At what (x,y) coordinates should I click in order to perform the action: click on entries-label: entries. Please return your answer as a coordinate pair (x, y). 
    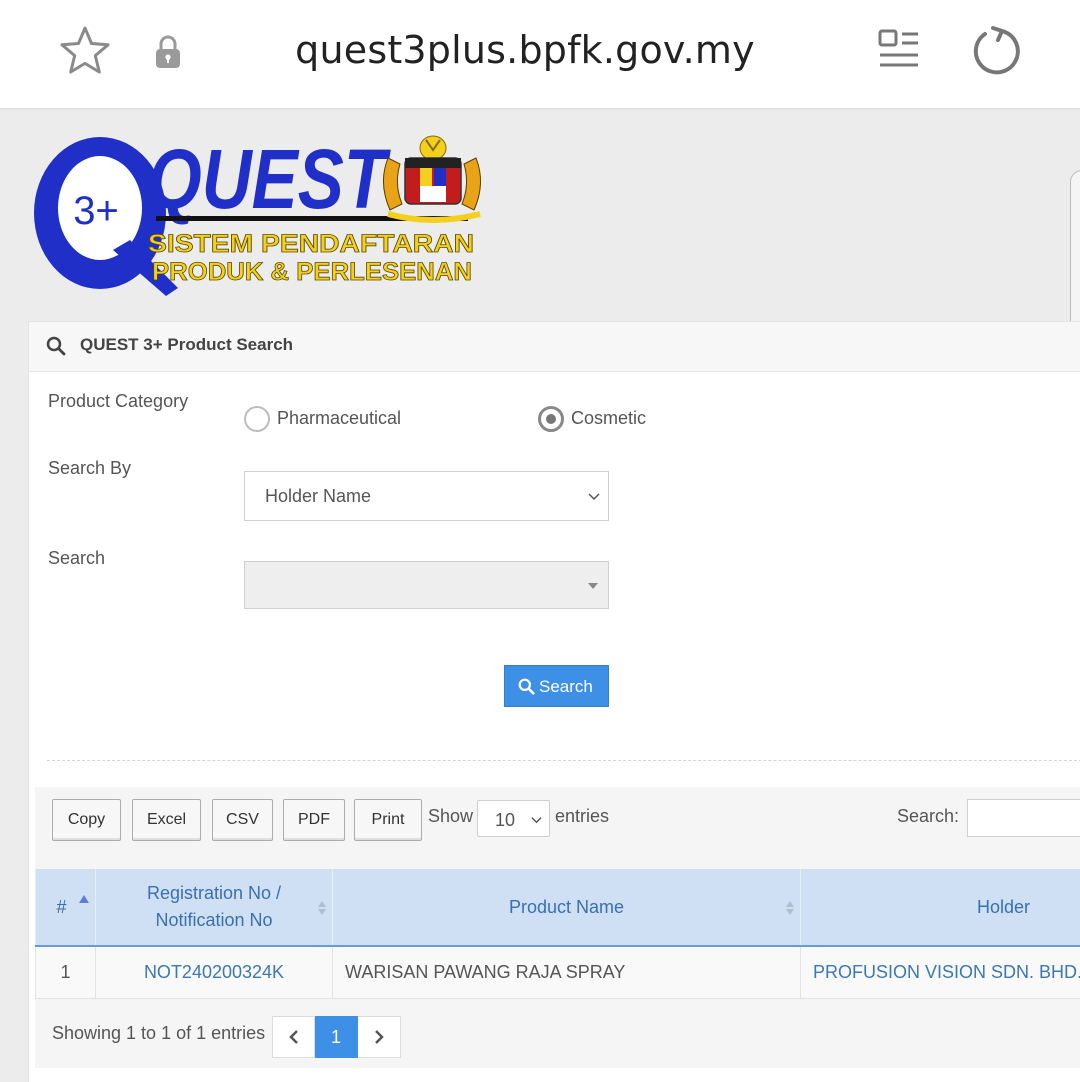
    Looking at the image, I should click on (582, 816).